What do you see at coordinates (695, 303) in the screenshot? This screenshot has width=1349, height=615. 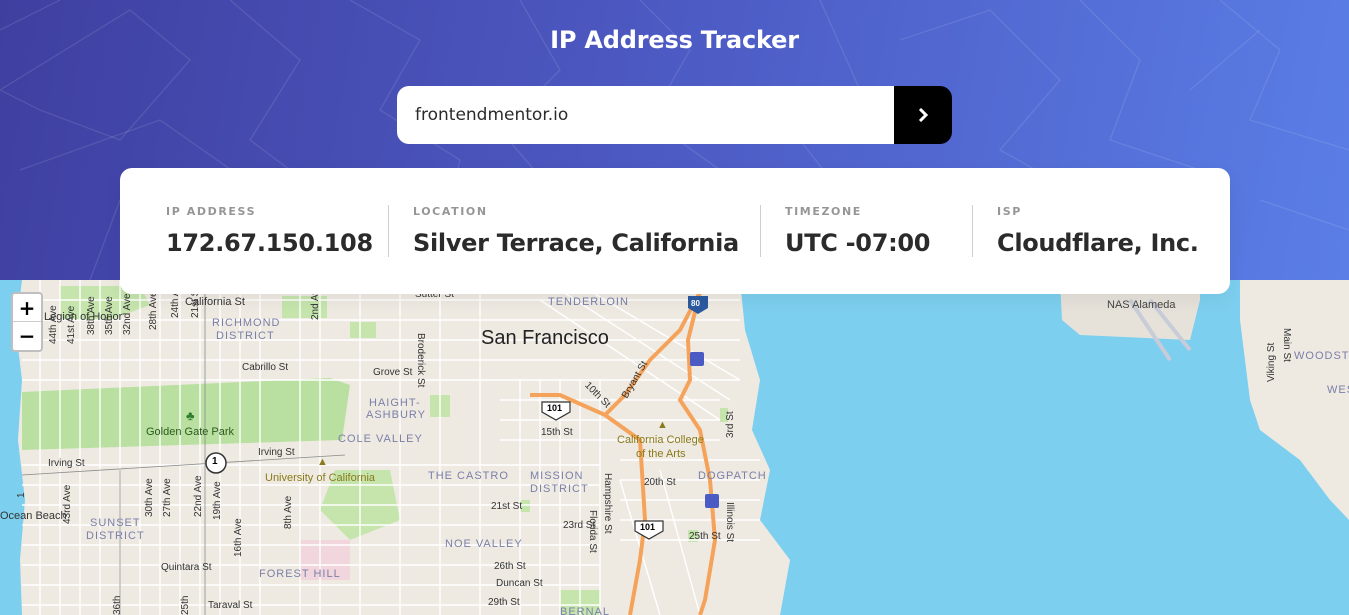 I see `route-80-shield: 80` at bounding box center [695, 303].